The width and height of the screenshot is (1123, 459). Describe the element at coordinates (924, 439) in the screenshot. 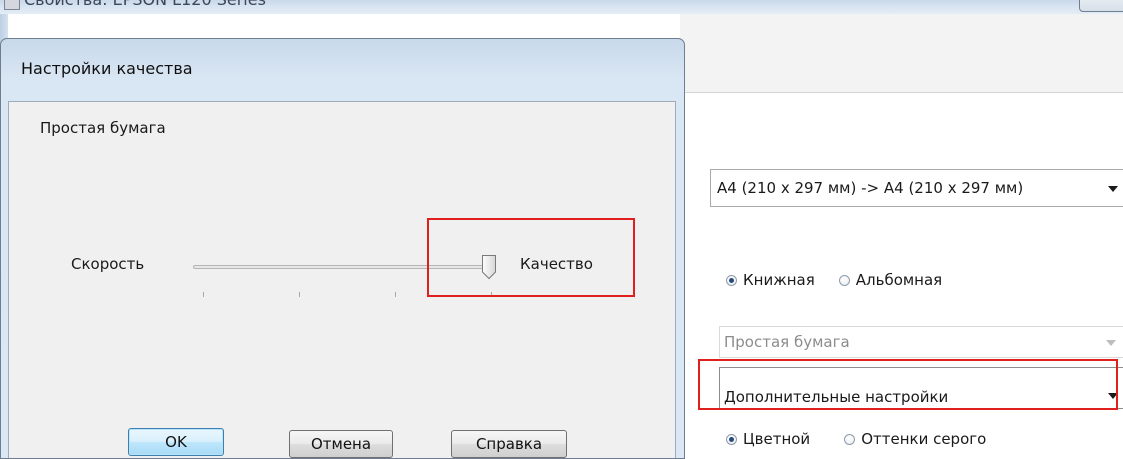

I see `color-mode-grayscale-label: Оттенки серого` at that location.